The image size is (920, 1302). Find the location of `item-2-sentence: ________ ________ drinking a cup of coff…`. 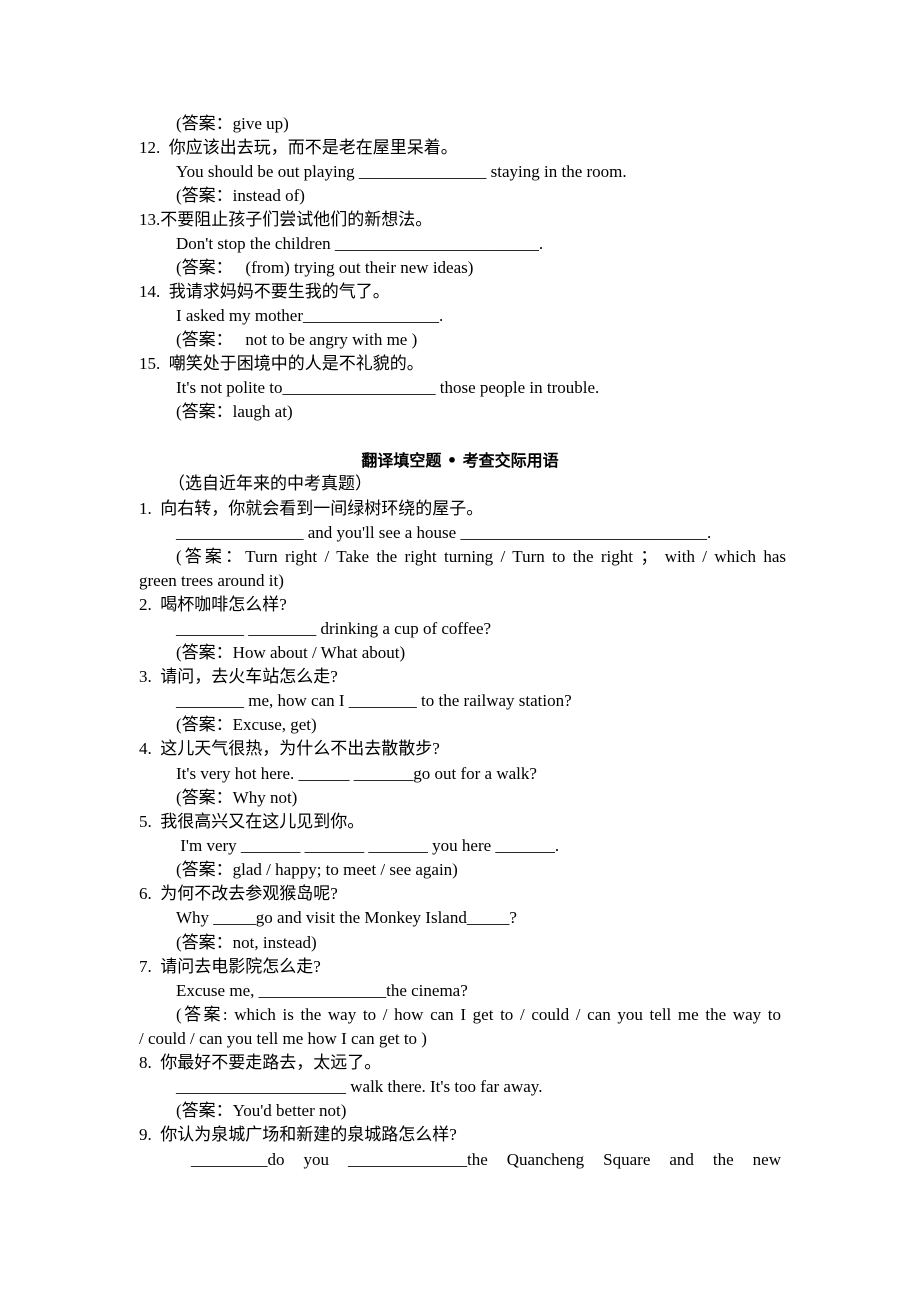

item-2-sentence: ________ ________ drinking a cup of coff… is located at coordinates (334, 628).